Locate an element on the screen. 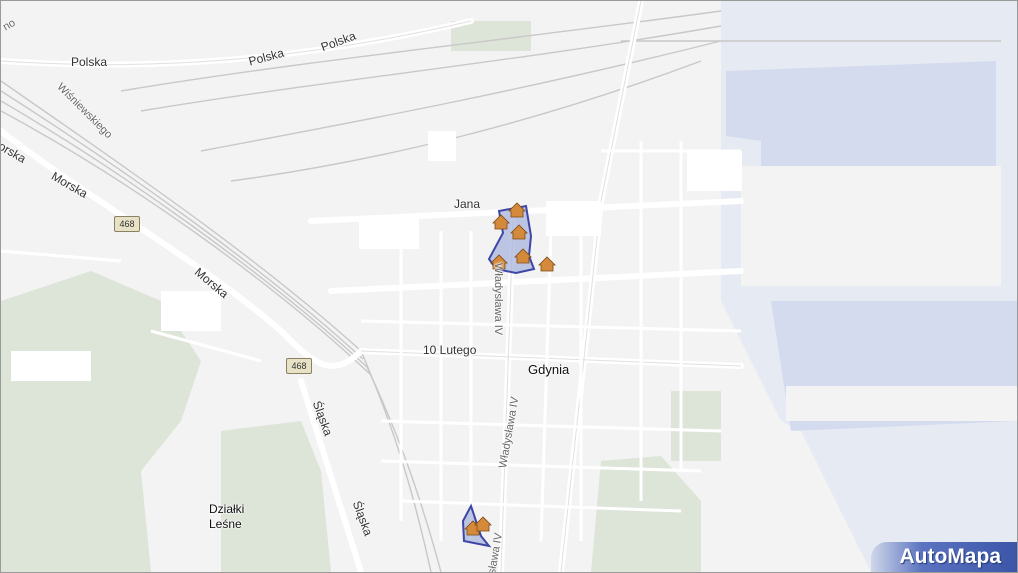 This screenshot has width=1018, height=573. street-label-jana: Jana is located at coordinates (467, 204).